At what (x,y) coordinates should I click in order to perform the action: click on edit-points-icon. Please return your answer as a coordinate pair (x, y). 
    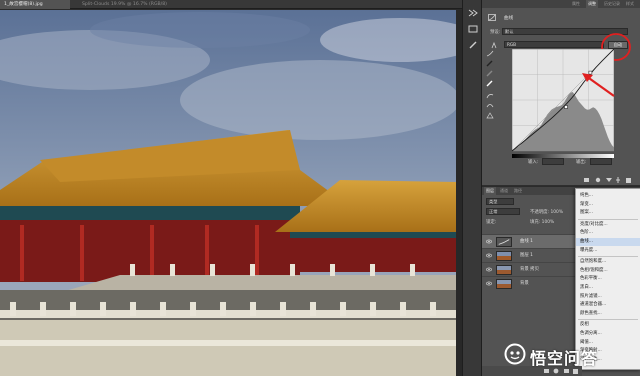
    Looking at the image, I should click on (490, 53).